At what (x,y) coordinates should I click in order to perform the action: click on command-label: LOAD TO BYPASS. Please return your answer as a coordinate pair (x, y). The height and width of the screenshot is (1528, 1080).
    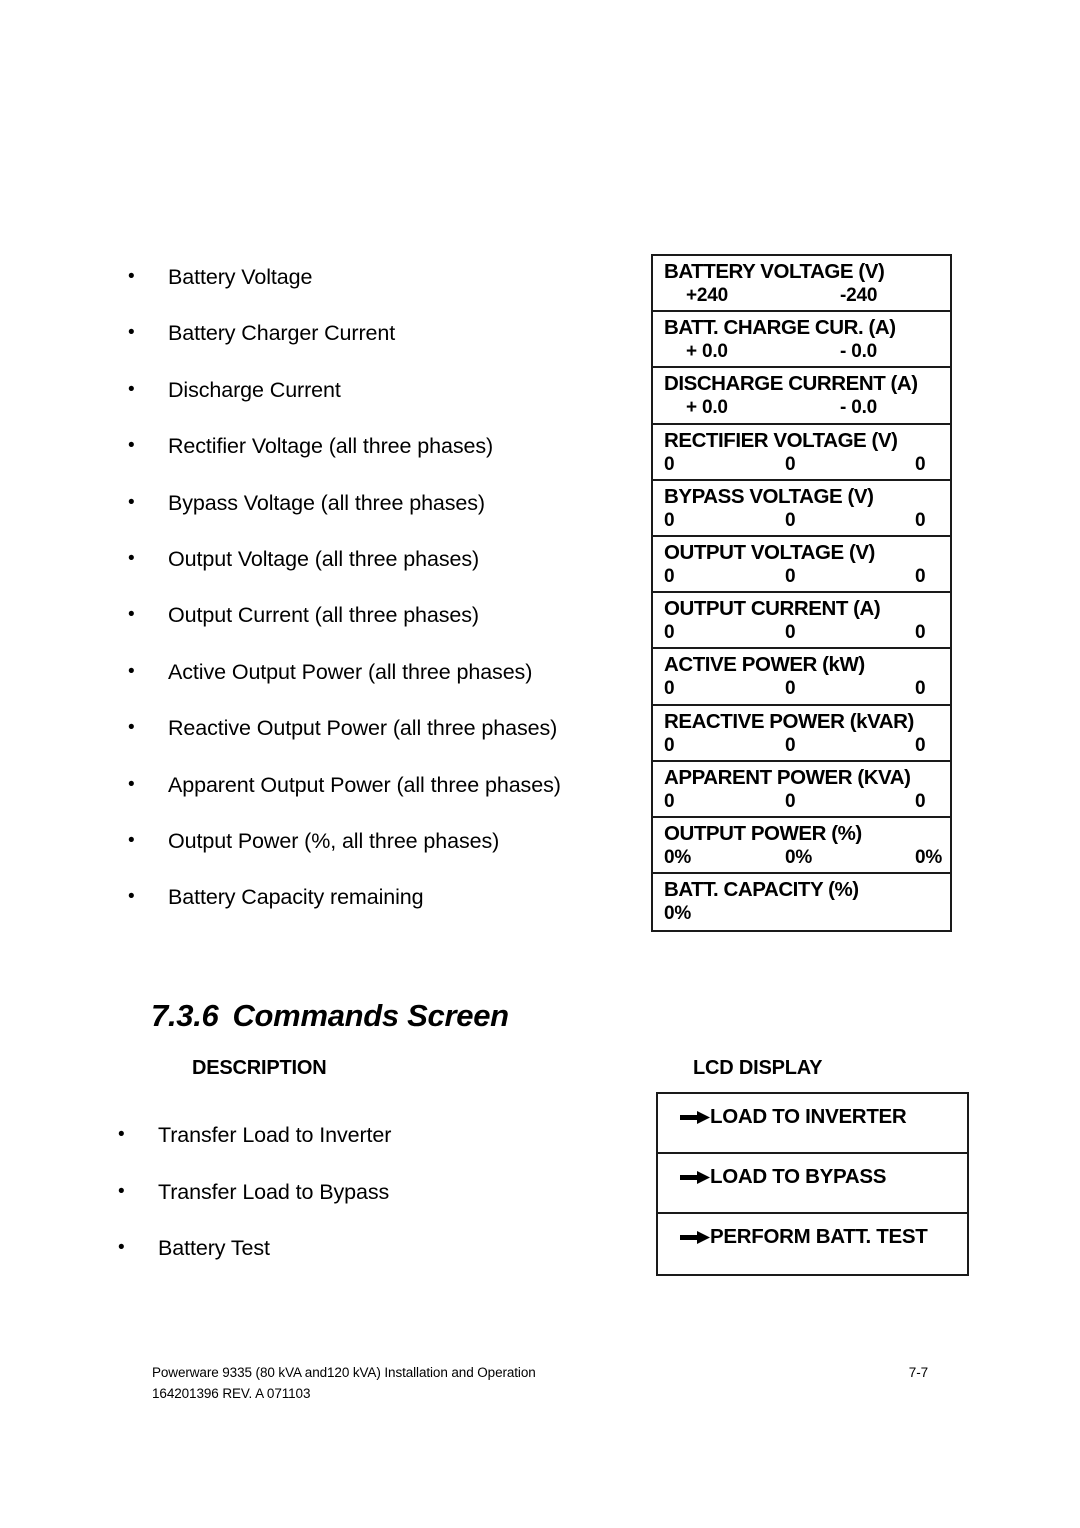
    Looking at the image, I should click on (798, 1176).